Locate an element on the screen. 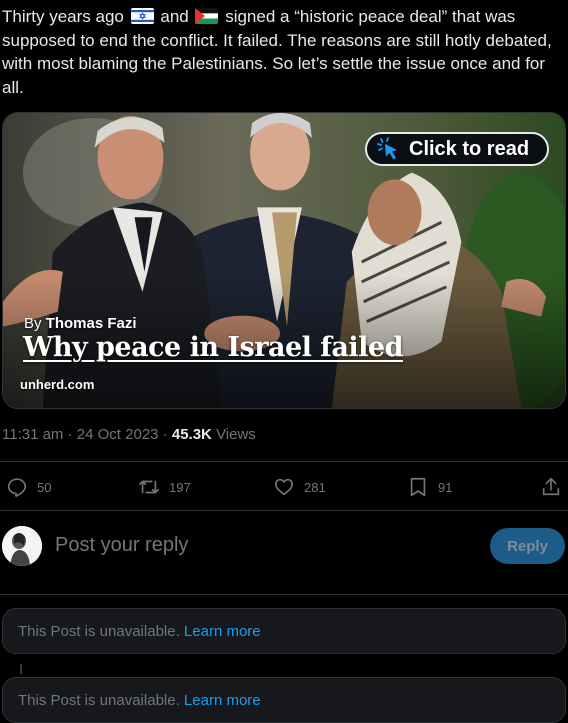 The width and height of the screenshot is (568, 723). repost-count: 197 is located at coordinates (180, 487).